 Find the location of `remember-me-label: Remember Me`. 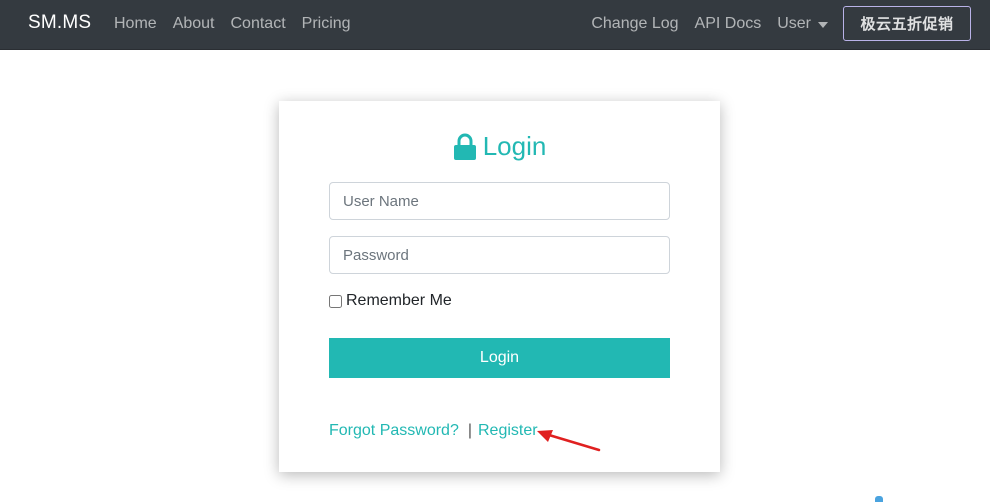

remember-me-label: Remember Me is located at coordinates (399, 300).